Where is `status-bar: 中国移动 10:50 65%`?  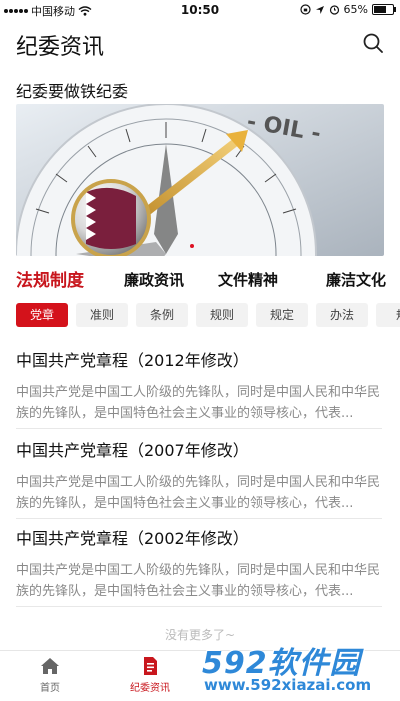
status-bar: 中国移动 10:50 65% is located at coordinates (200, 10).